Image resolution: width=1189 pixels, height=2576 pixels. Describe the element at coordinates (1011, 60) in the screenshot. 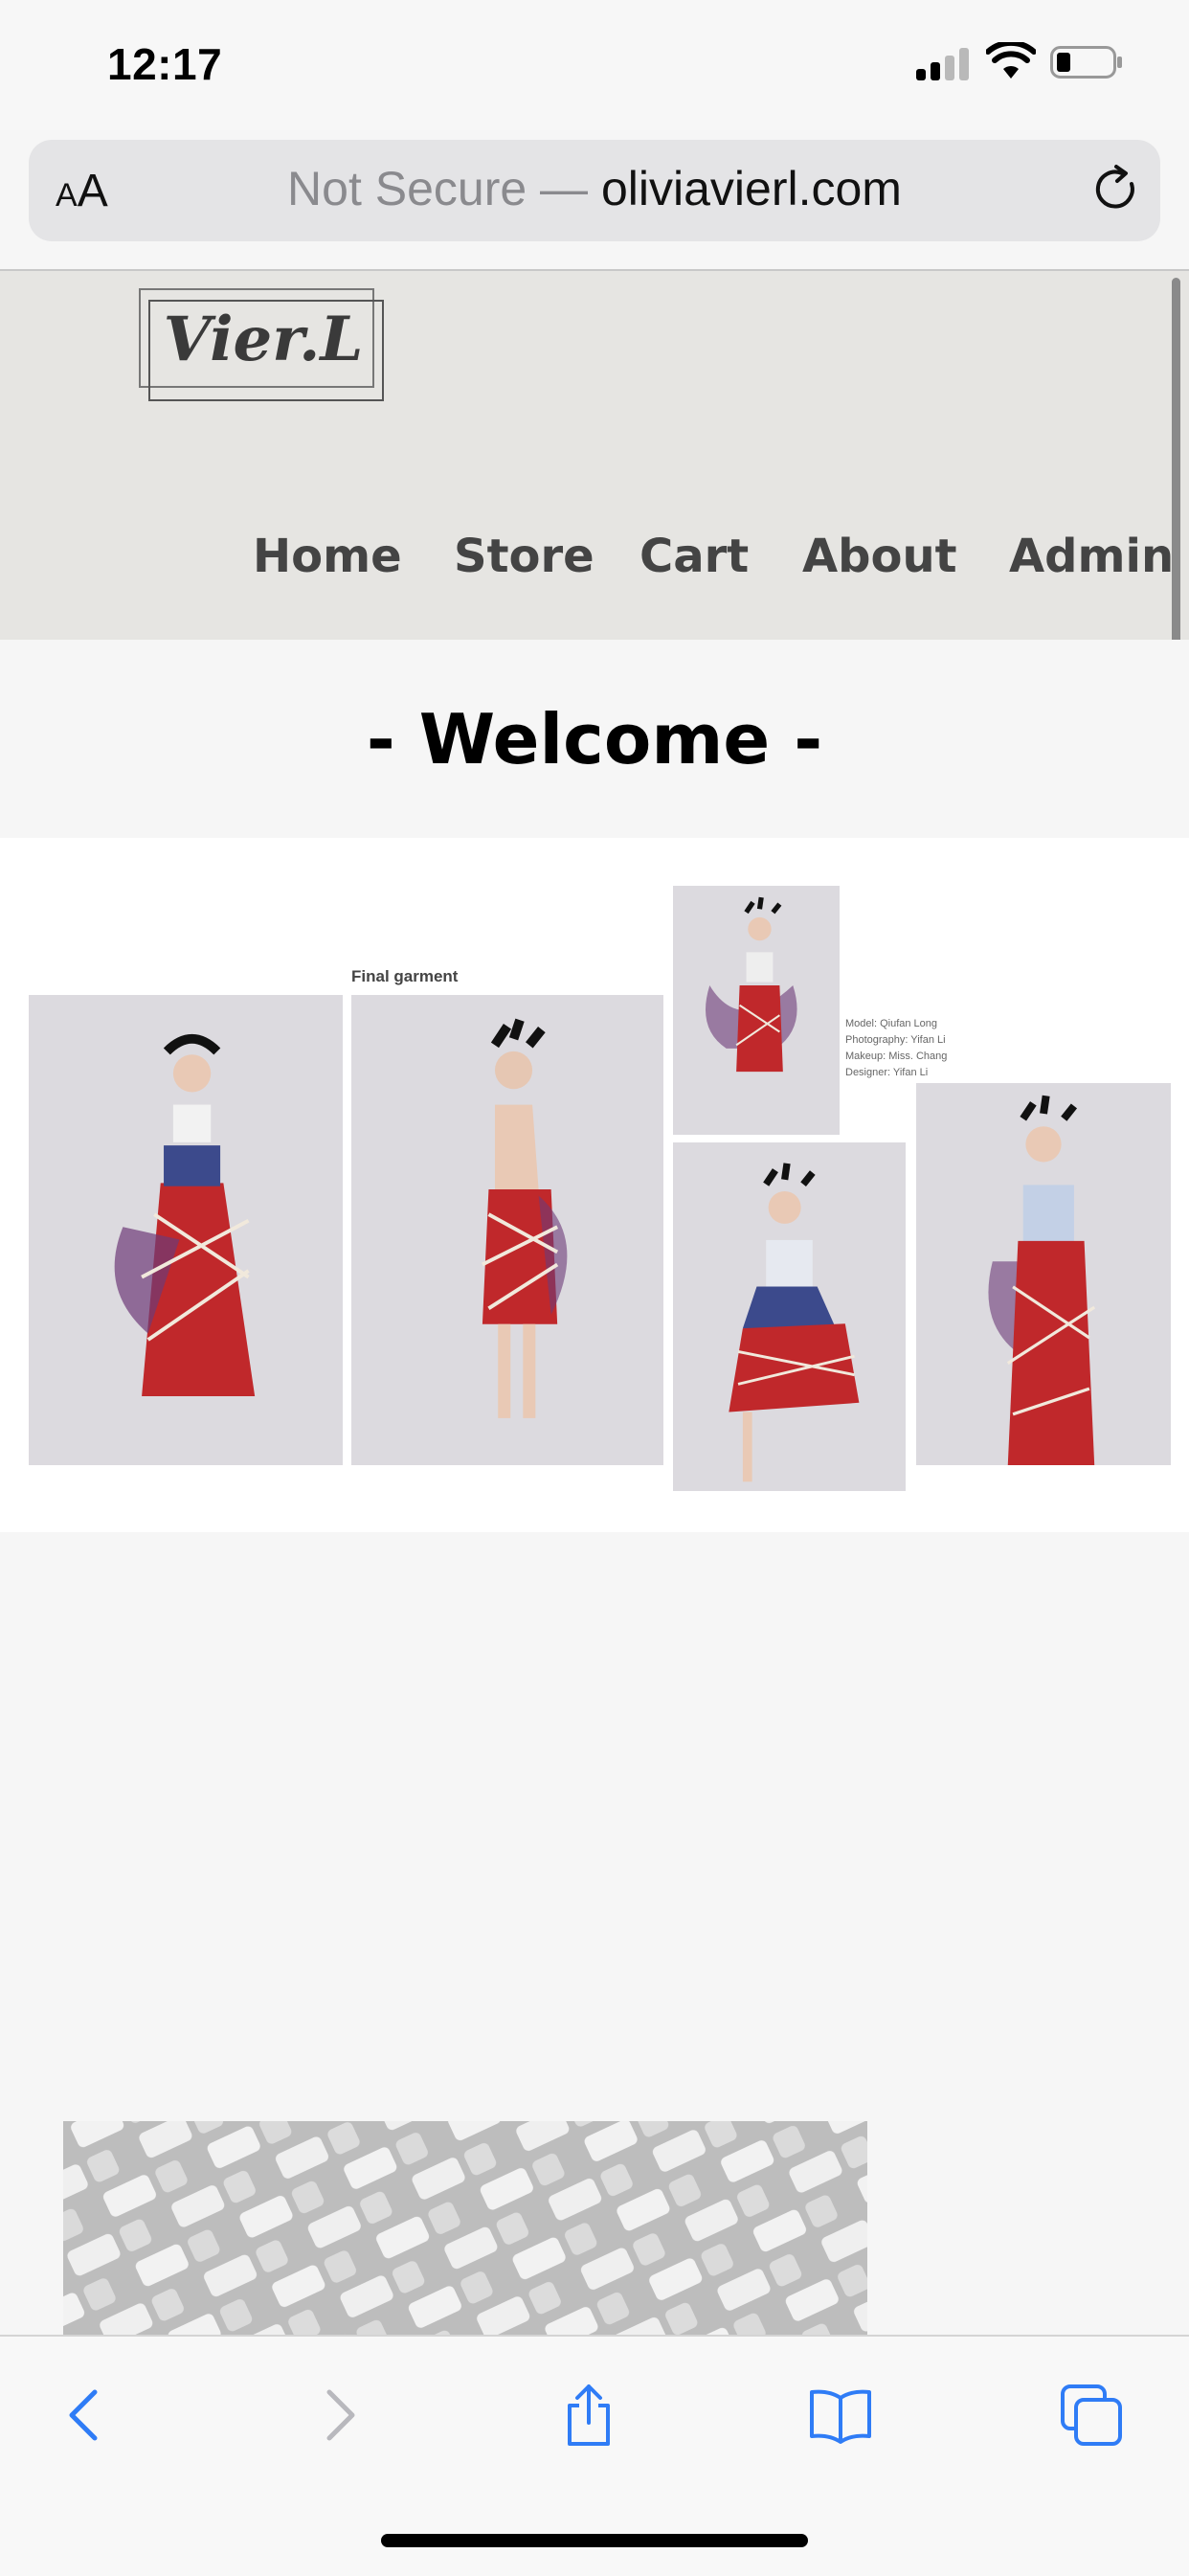

I see `wifi-icon` at that location.